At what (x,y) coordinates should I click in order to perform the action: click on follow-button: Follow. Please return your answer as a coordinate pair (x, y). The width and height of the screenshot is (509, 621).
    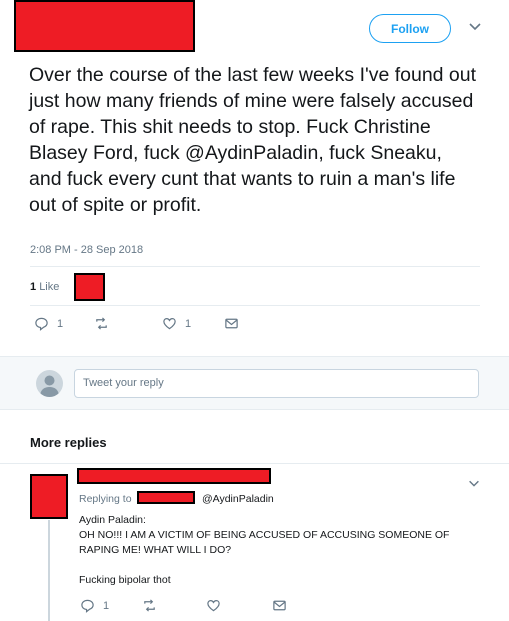
    Looking at the image, I should click on (410, 28).